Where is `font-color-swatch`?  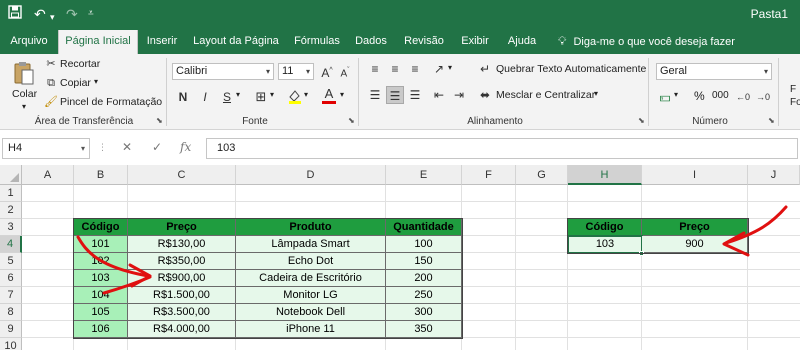
font-color-swatch is located at coordinates (329, 102).